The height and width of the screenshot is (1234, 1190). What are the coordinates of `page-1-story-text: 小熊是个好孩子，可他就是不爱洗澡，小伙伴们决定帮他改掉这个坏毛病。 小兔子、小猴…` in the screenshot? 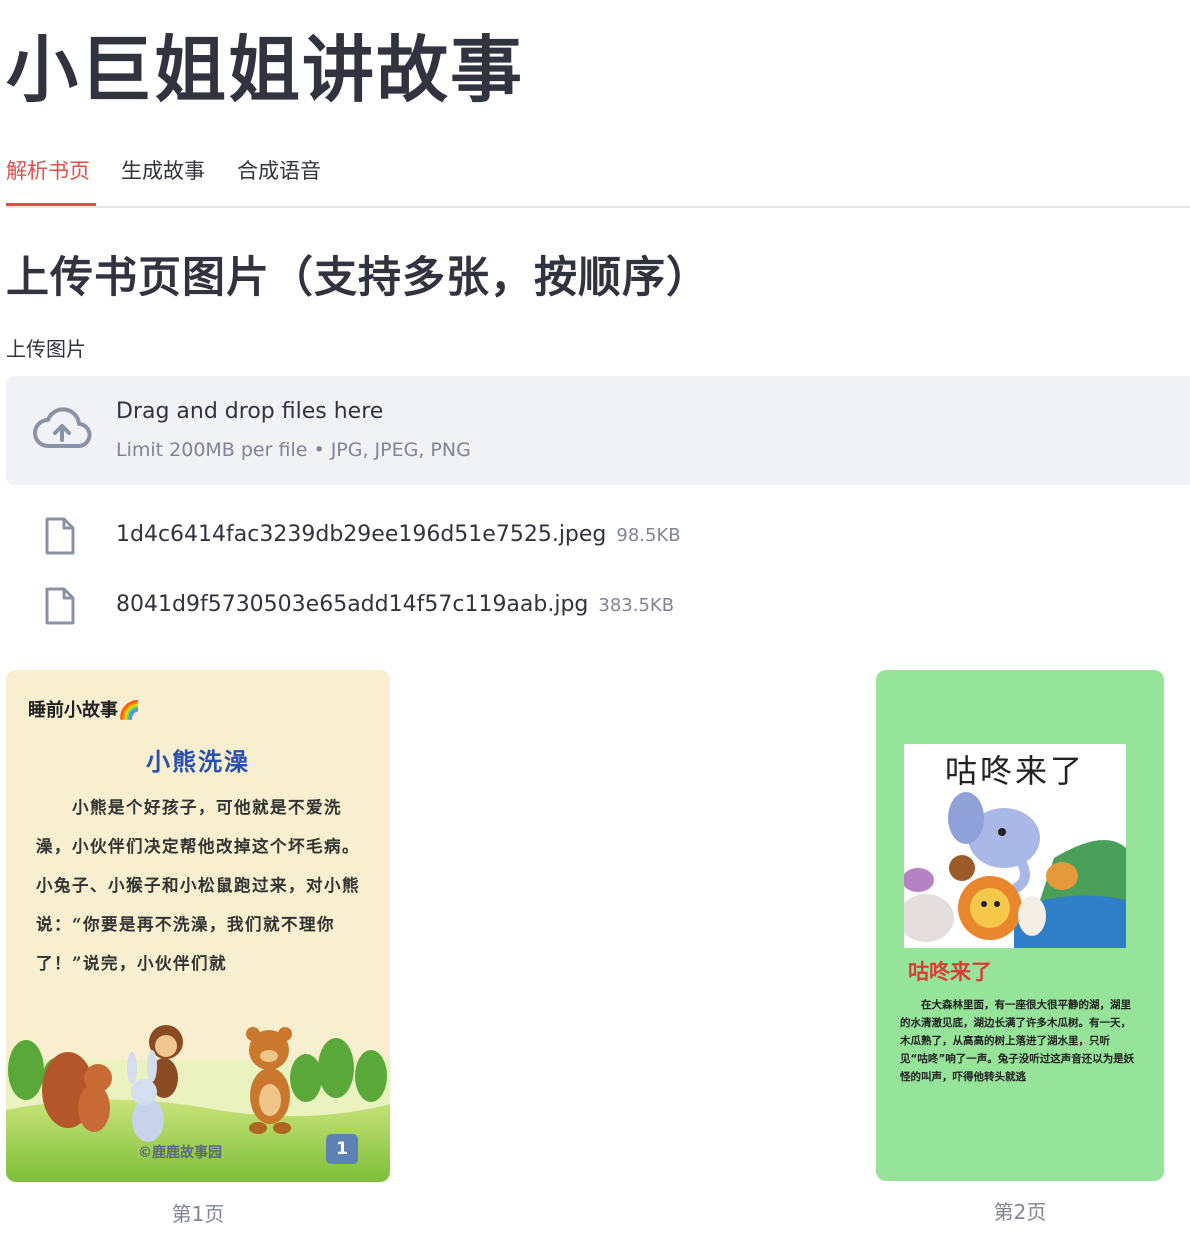 It's located at (212, 885).